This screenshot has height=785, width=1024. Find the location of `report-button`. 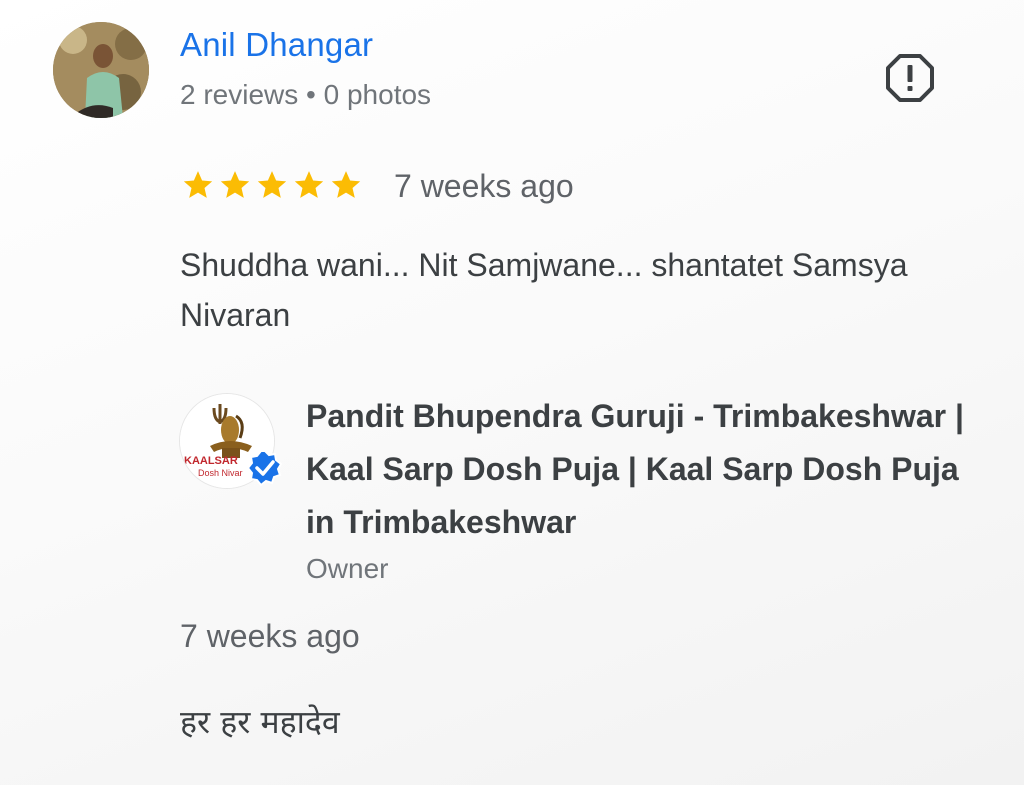

report-button is located at coordinates (910, 78).